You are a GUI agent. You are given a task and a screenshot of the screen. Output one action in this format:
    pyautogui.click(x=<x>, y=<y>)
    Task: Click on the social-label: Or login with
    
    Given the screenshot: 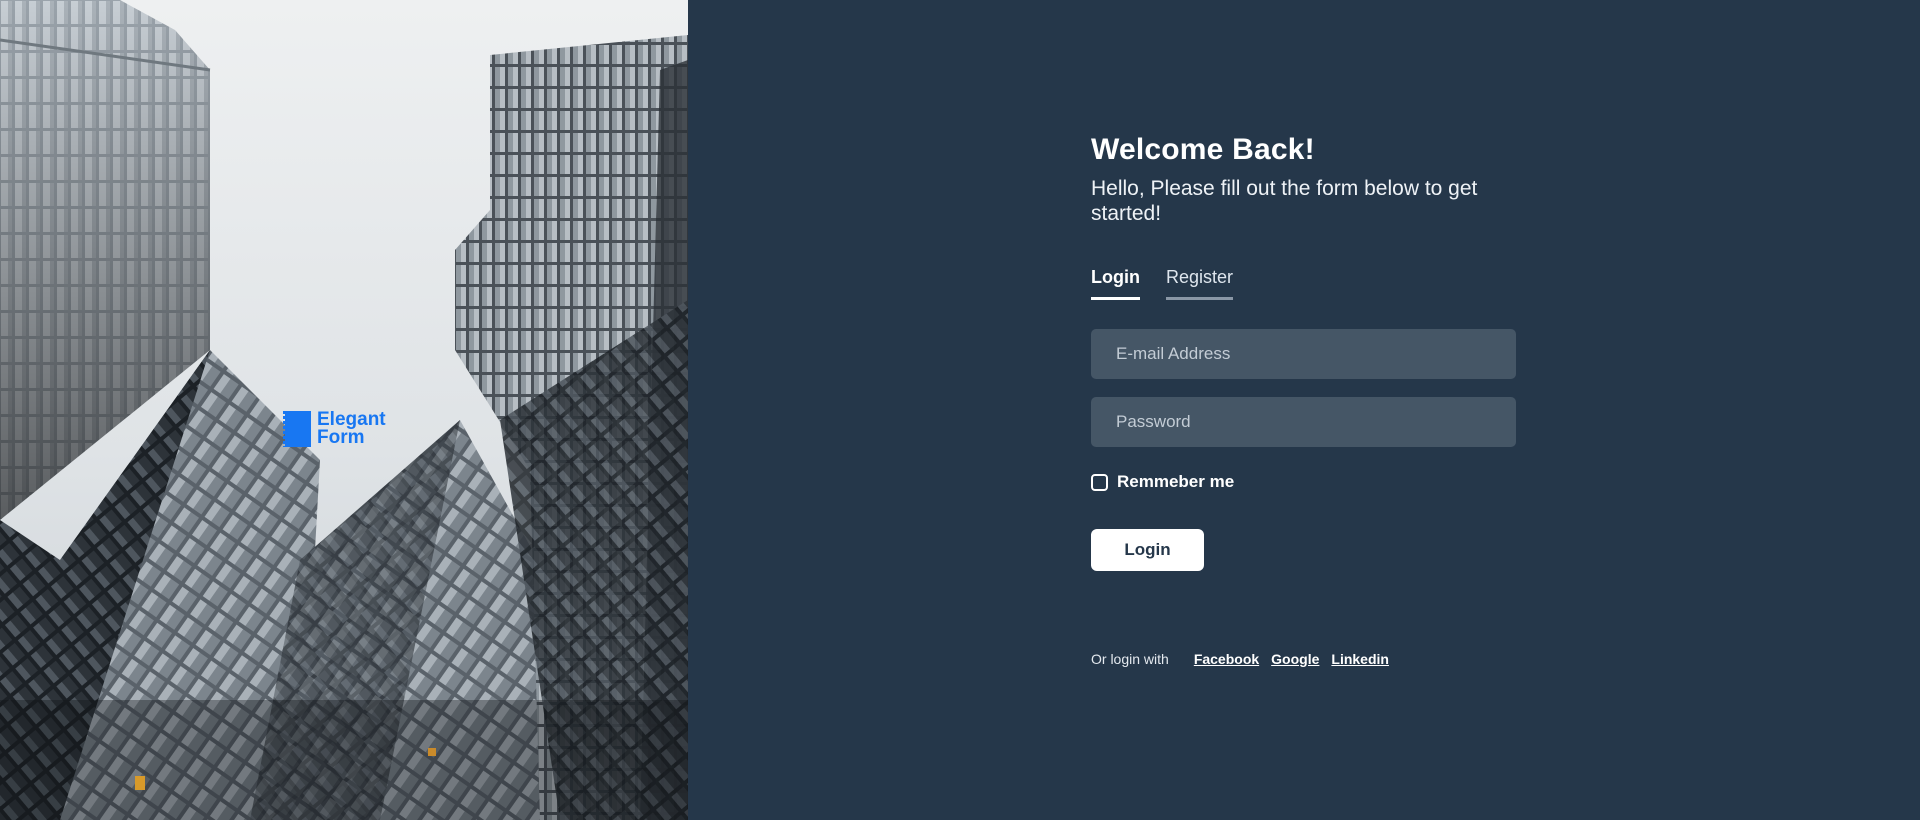 What is the action you would take?
    pyautogui.click(x=1130, y=659)
    